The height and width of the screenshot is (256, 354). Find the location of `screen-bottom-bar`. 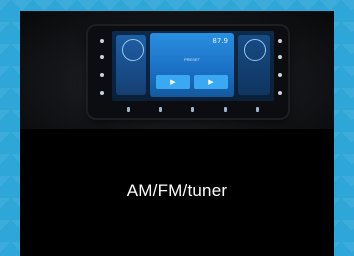

screen-bottom-bar is located at coordinates (193, 109).